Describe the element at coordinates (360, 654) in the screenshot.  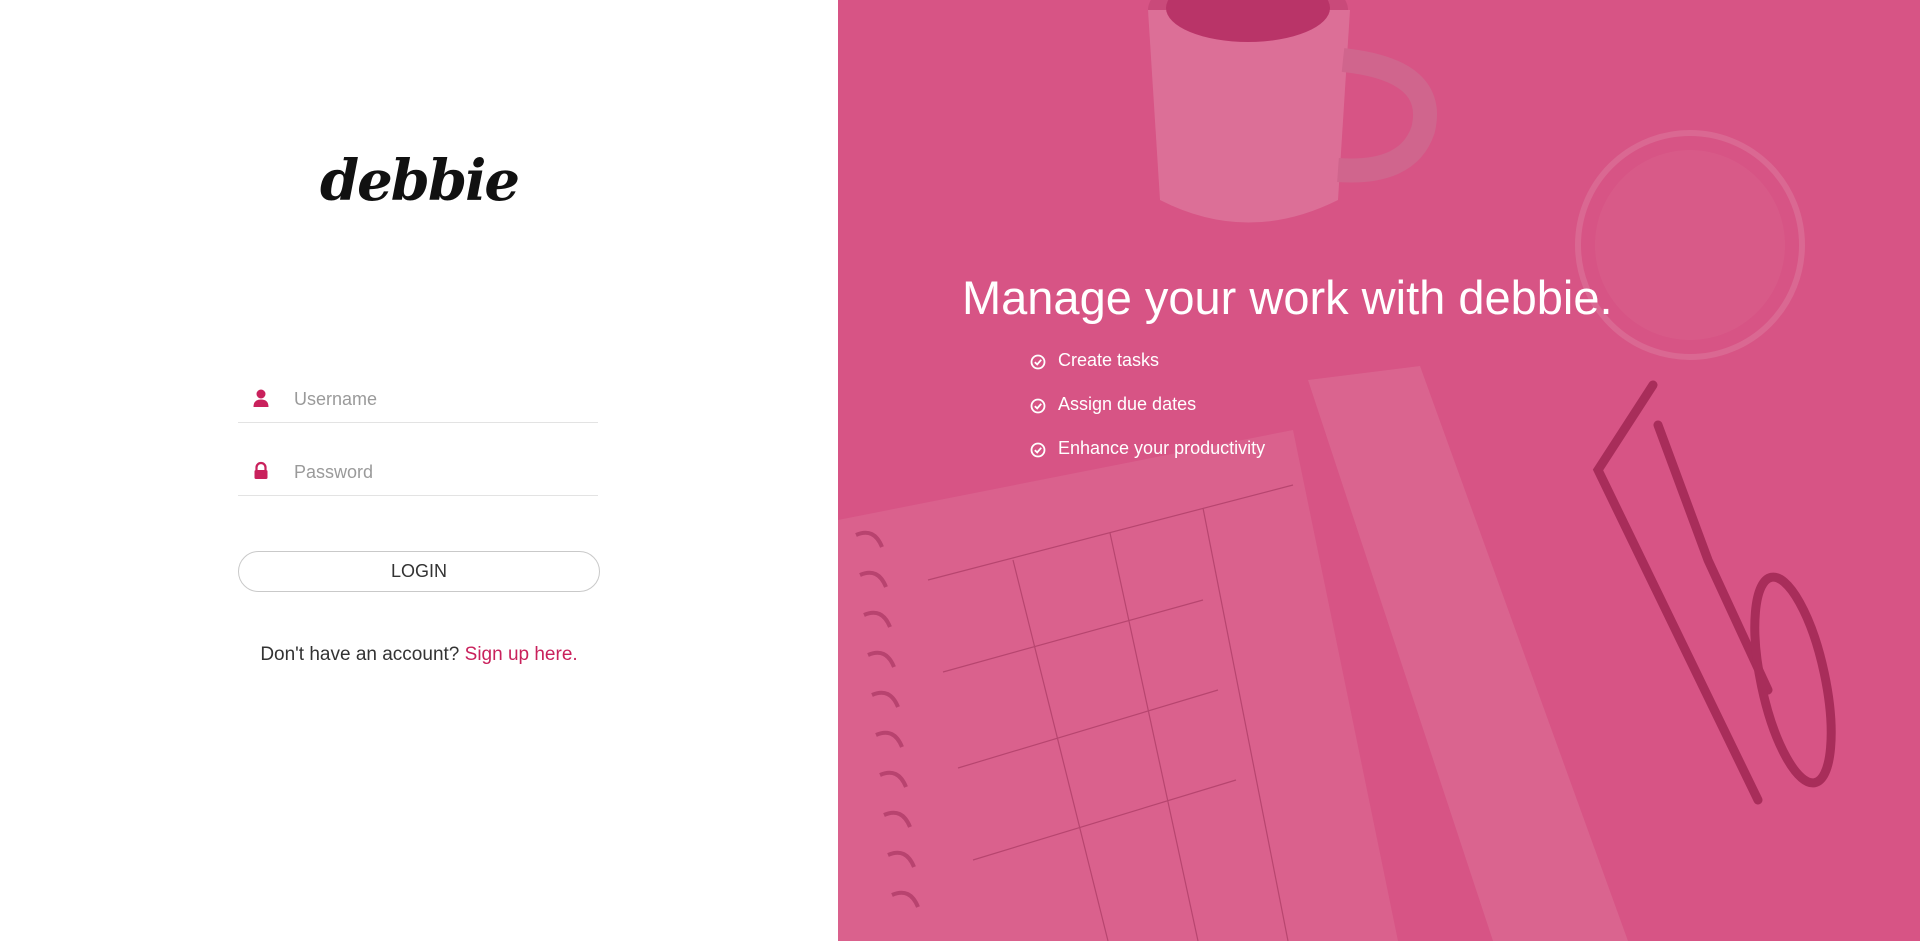
I see `signup-prompt: Don't have an account?` at that location.